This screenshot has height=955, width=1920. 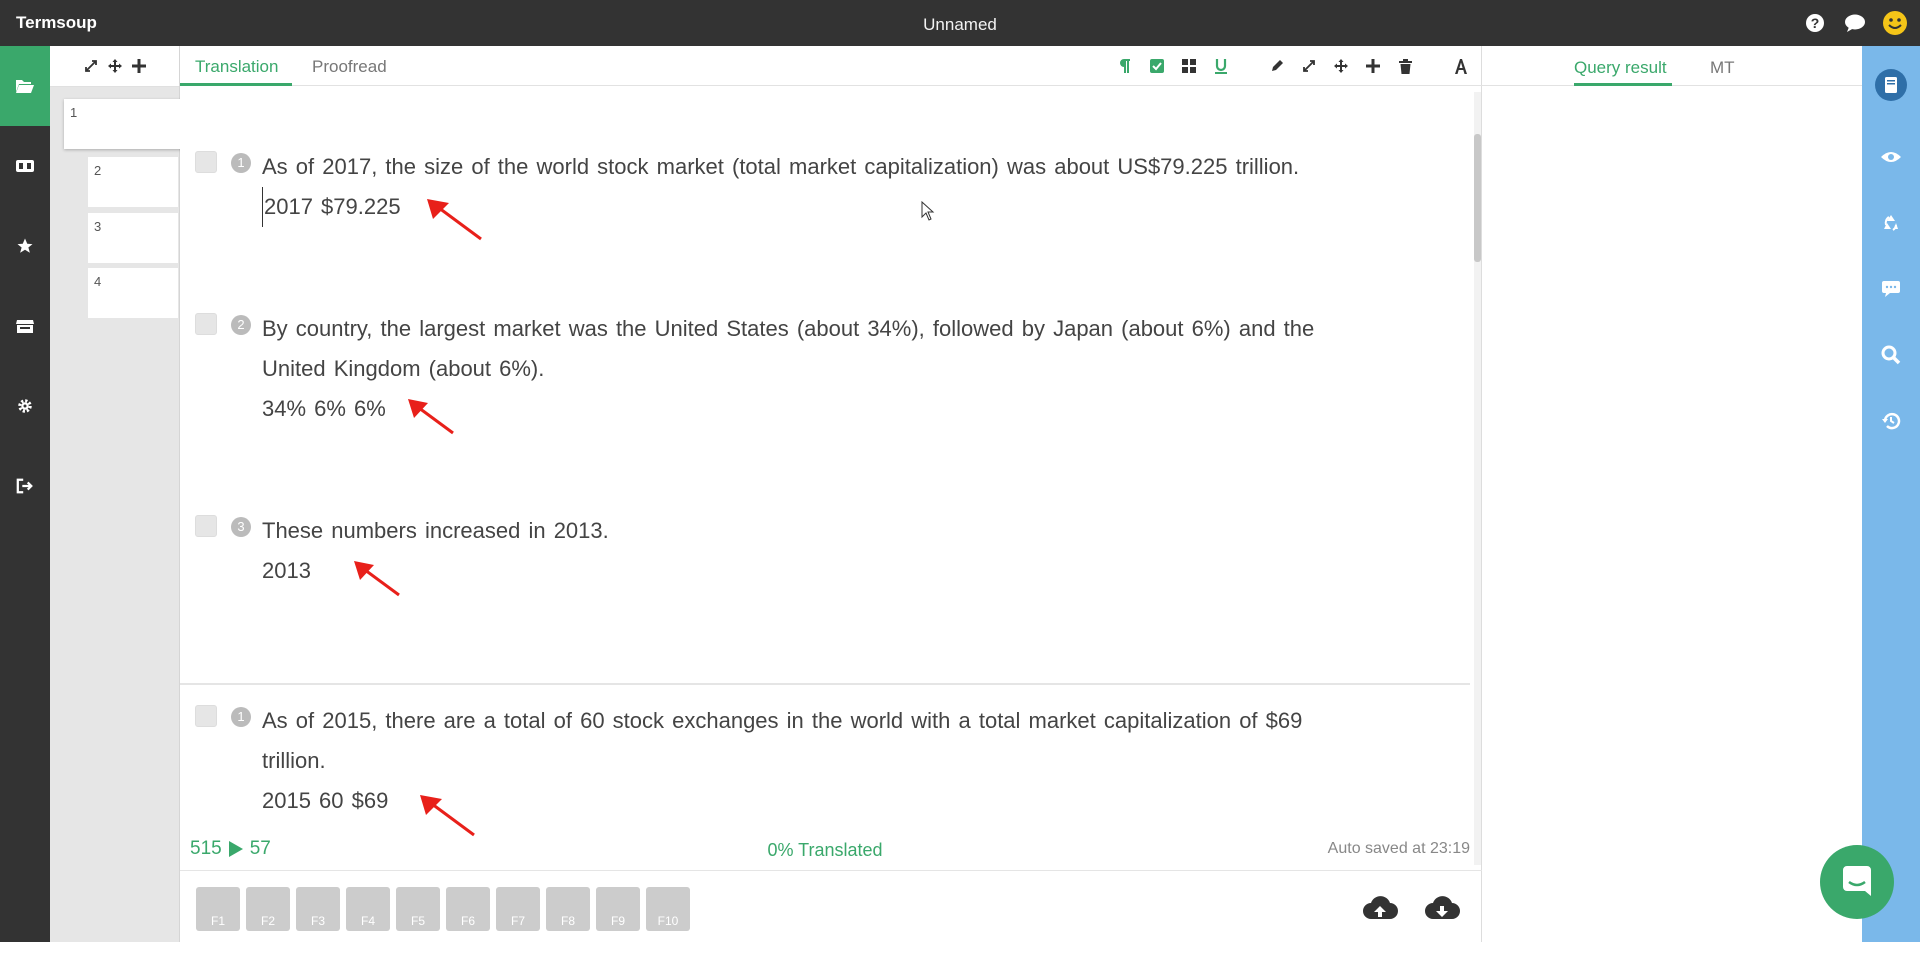 What do you see at coordinates (318, 909) in the screenshot?
I see `fkey-button: F3` at bounding box center [318, 909].